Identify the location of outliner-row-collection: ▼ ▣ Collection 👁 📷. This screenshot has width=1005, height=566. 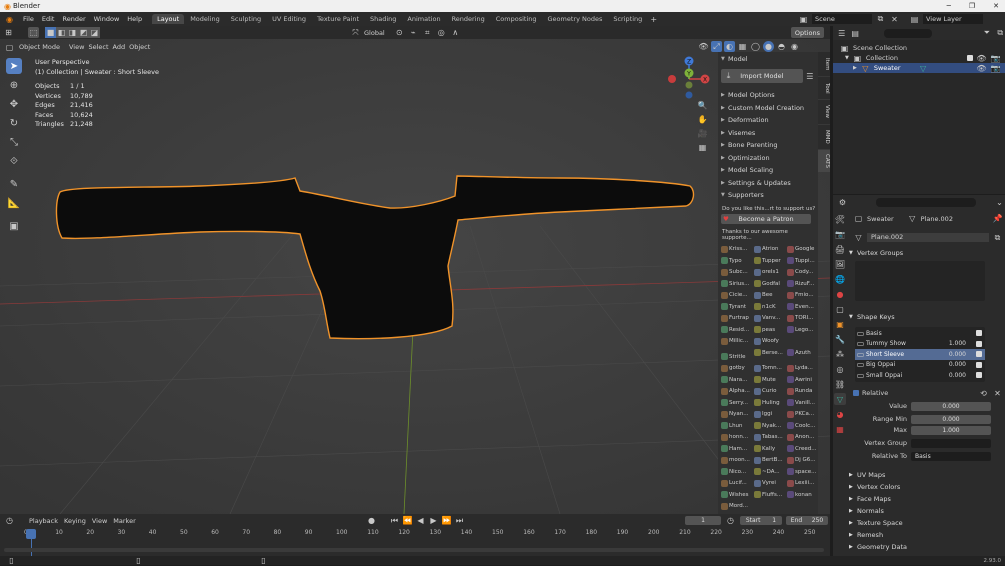
(919, 58).